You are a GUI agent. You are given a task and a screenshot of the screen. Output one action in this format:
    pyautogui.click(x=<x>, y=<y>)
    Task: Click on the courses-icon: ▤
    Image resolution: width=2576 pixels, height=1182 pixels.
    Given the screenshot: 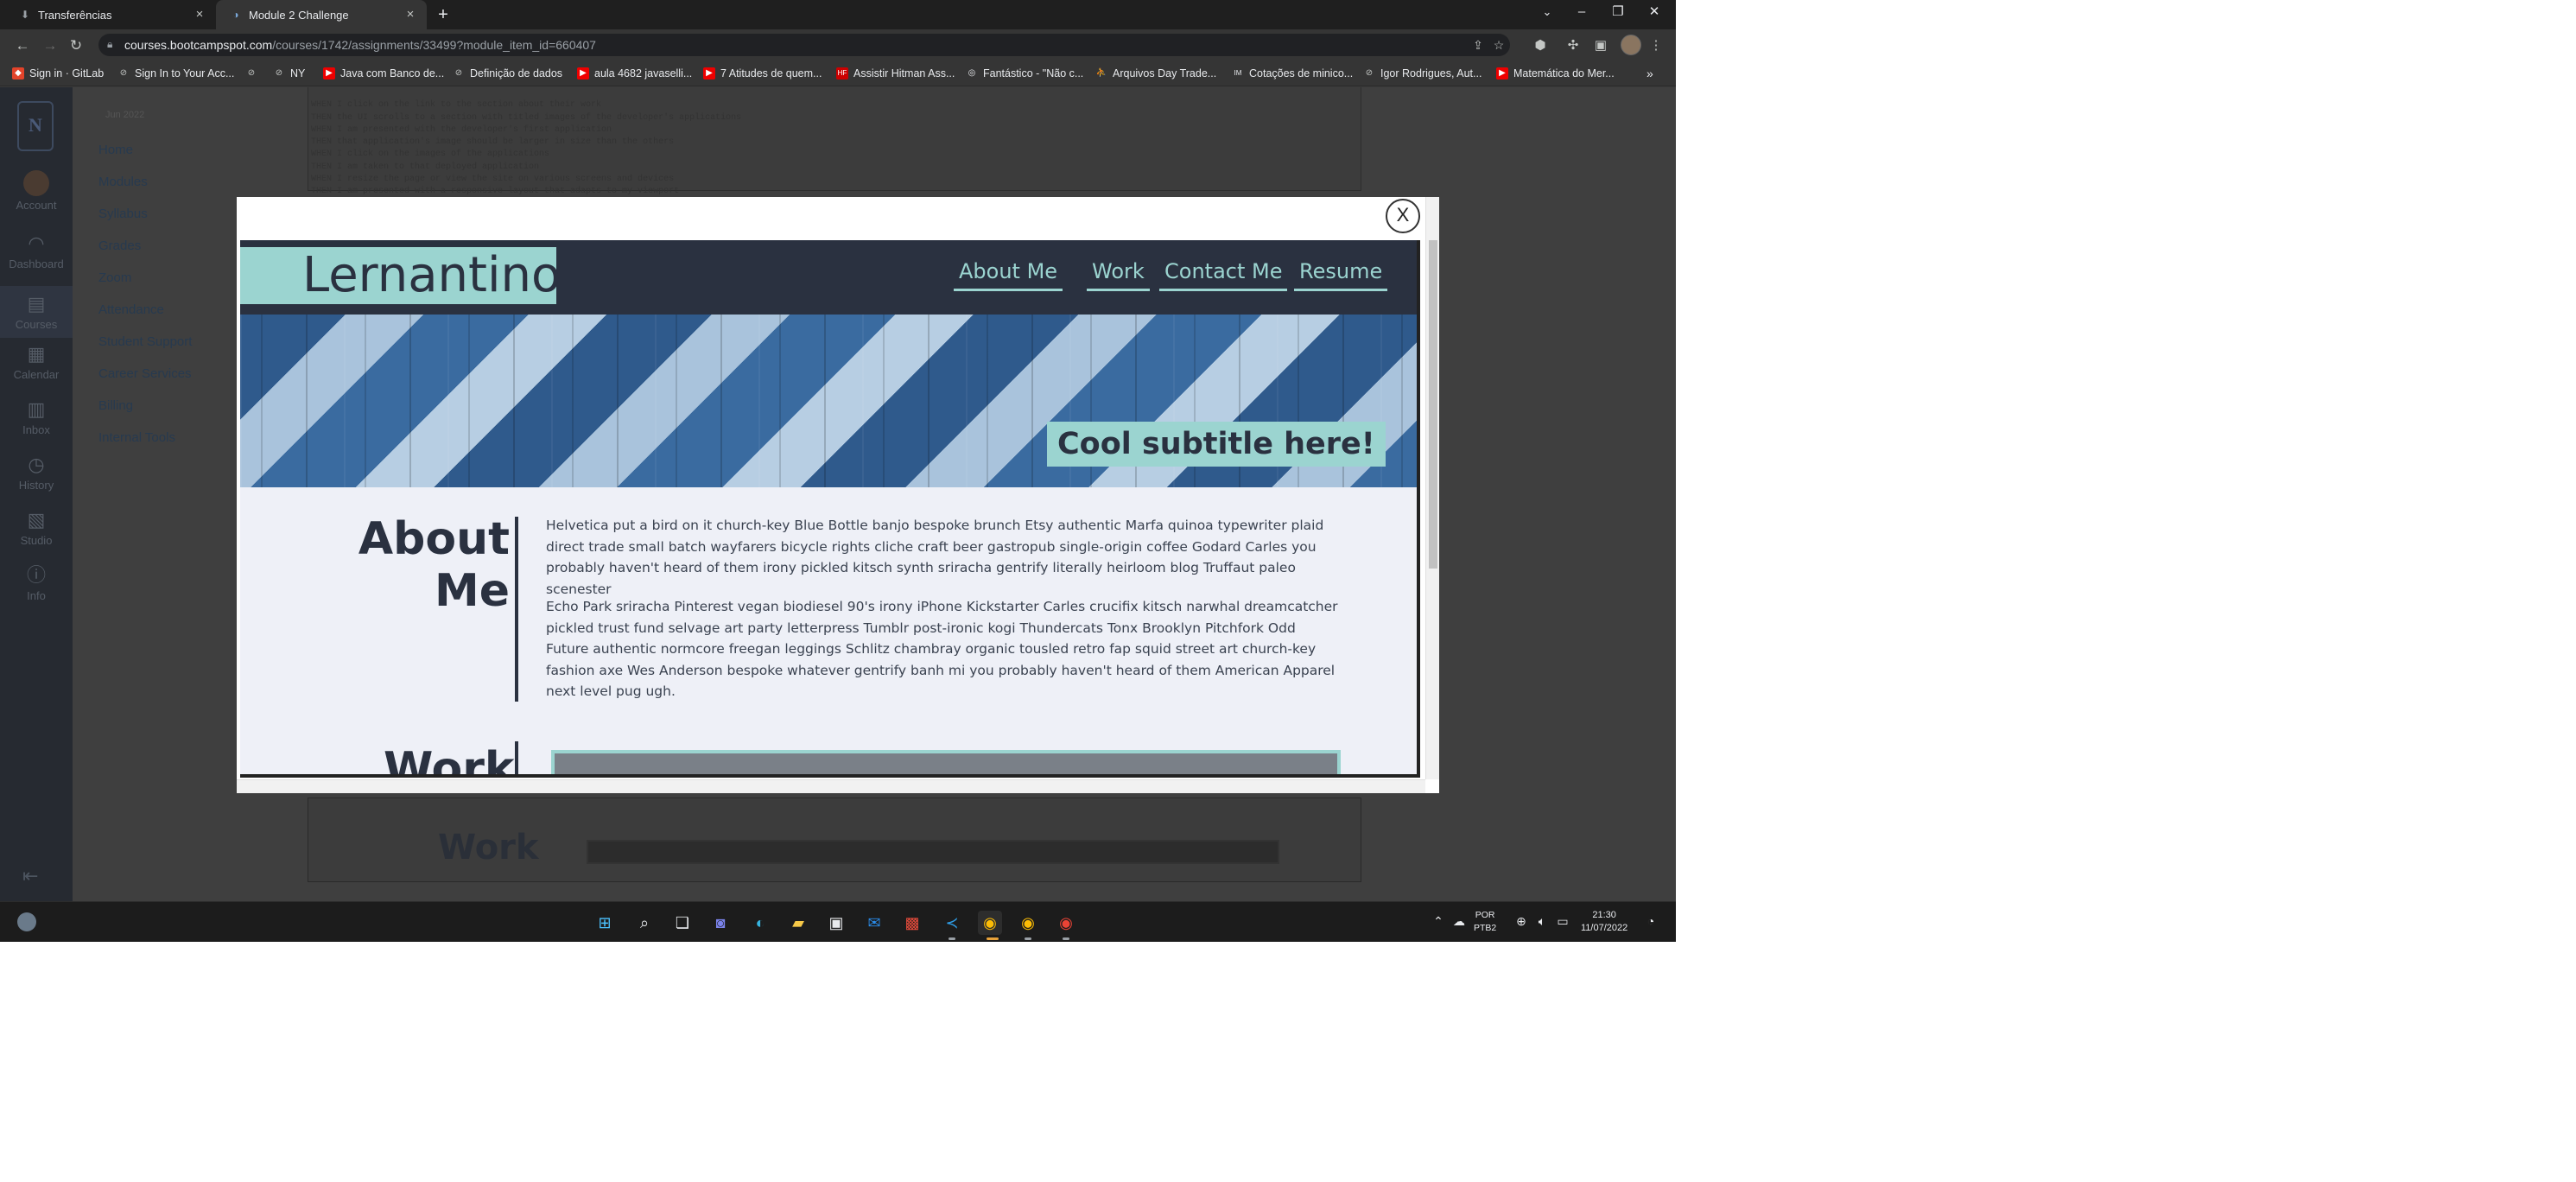 What is the action you would take?
    pyautogui.click(x=36, y=304)
    